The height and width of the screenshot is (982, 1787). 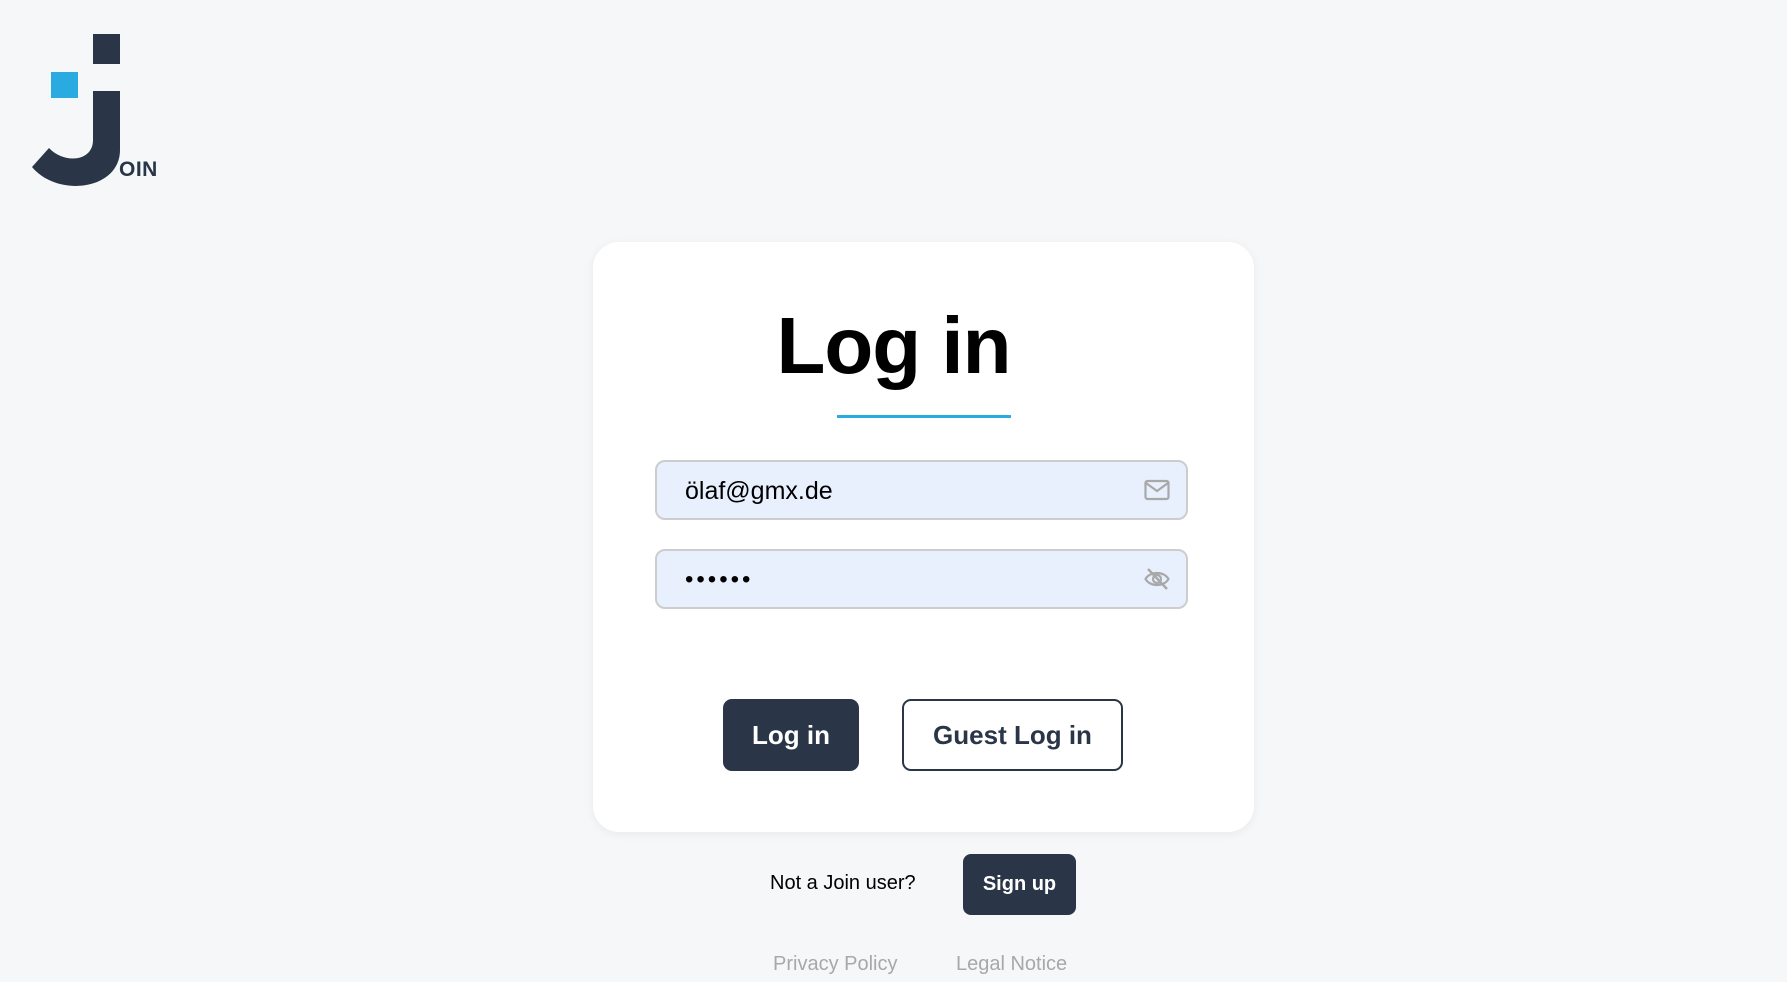 I want to click on mail-icon, so click(x=1157, y=490).